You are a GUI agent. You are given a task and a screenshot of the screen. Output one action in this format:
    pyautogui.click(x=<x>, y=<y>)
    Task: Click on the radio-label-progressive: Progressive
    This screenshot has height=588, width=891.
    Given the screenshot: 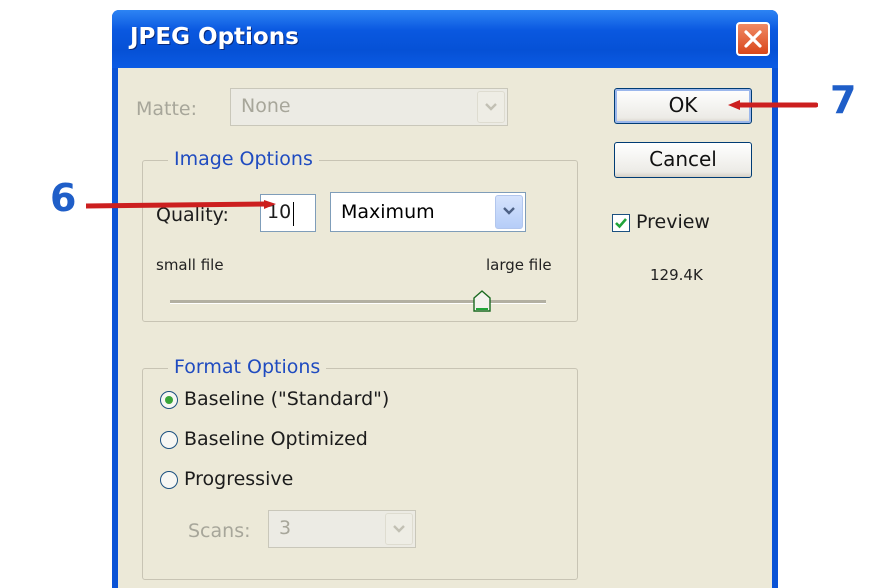 What is the action you would take?
    pyautogui.click(x=238, y=479)
    